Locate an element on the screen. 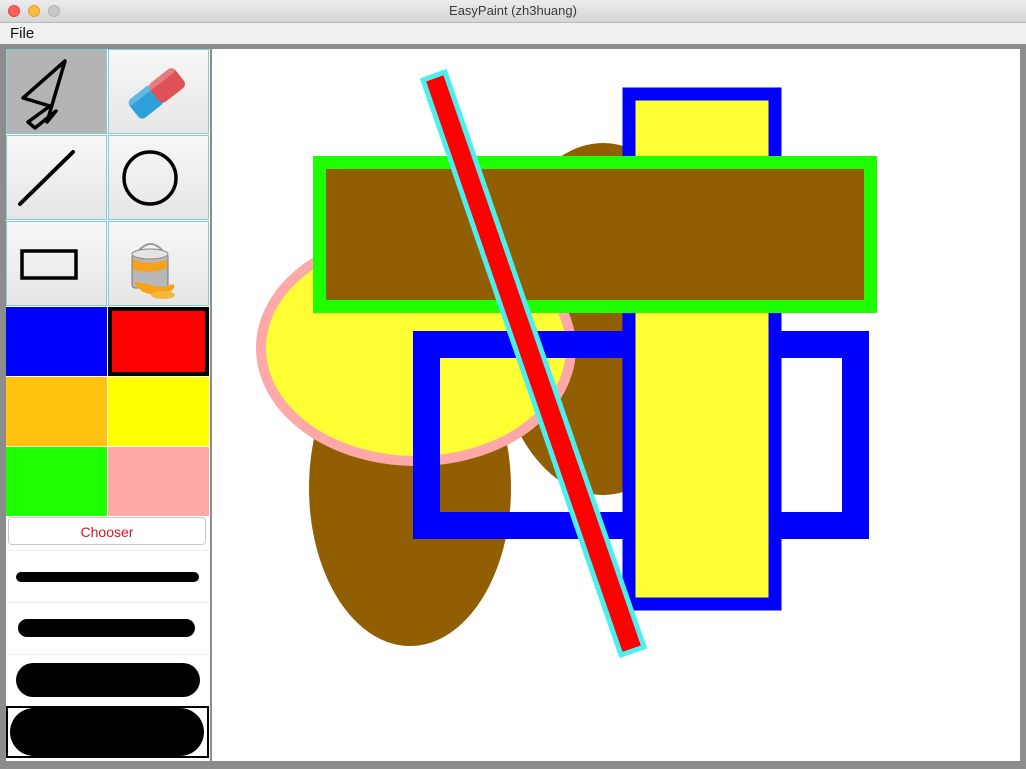  menu-bar: File is located at coordinates (513, 33).